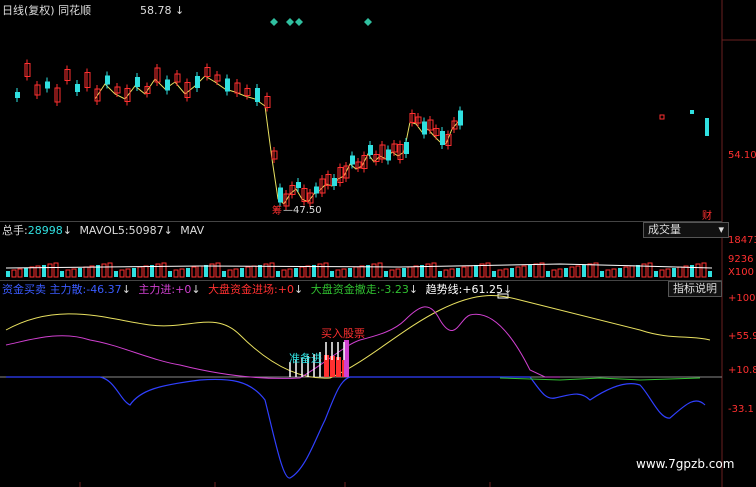  Describe the element at coordinates (126, 289) in the screenshot. I see `main-retail-arrow: ↓` at that location.